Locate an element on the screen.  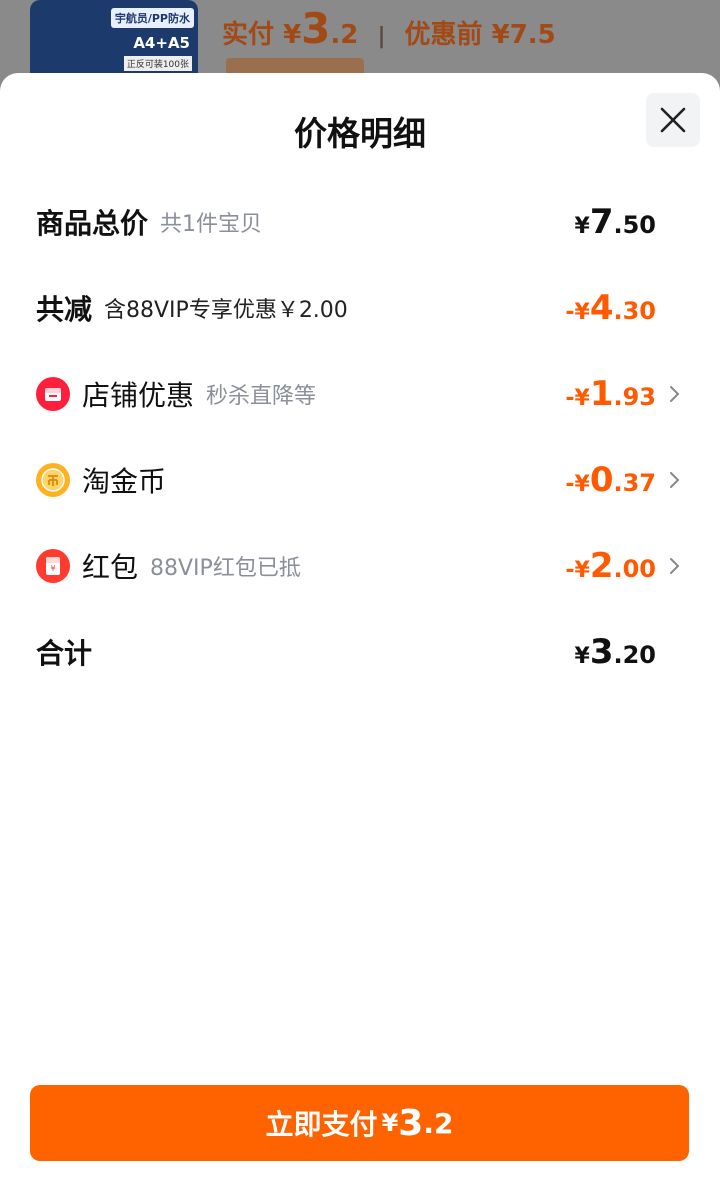
total-price-amount: ¥7.50 is located at coordinates (616, 222).